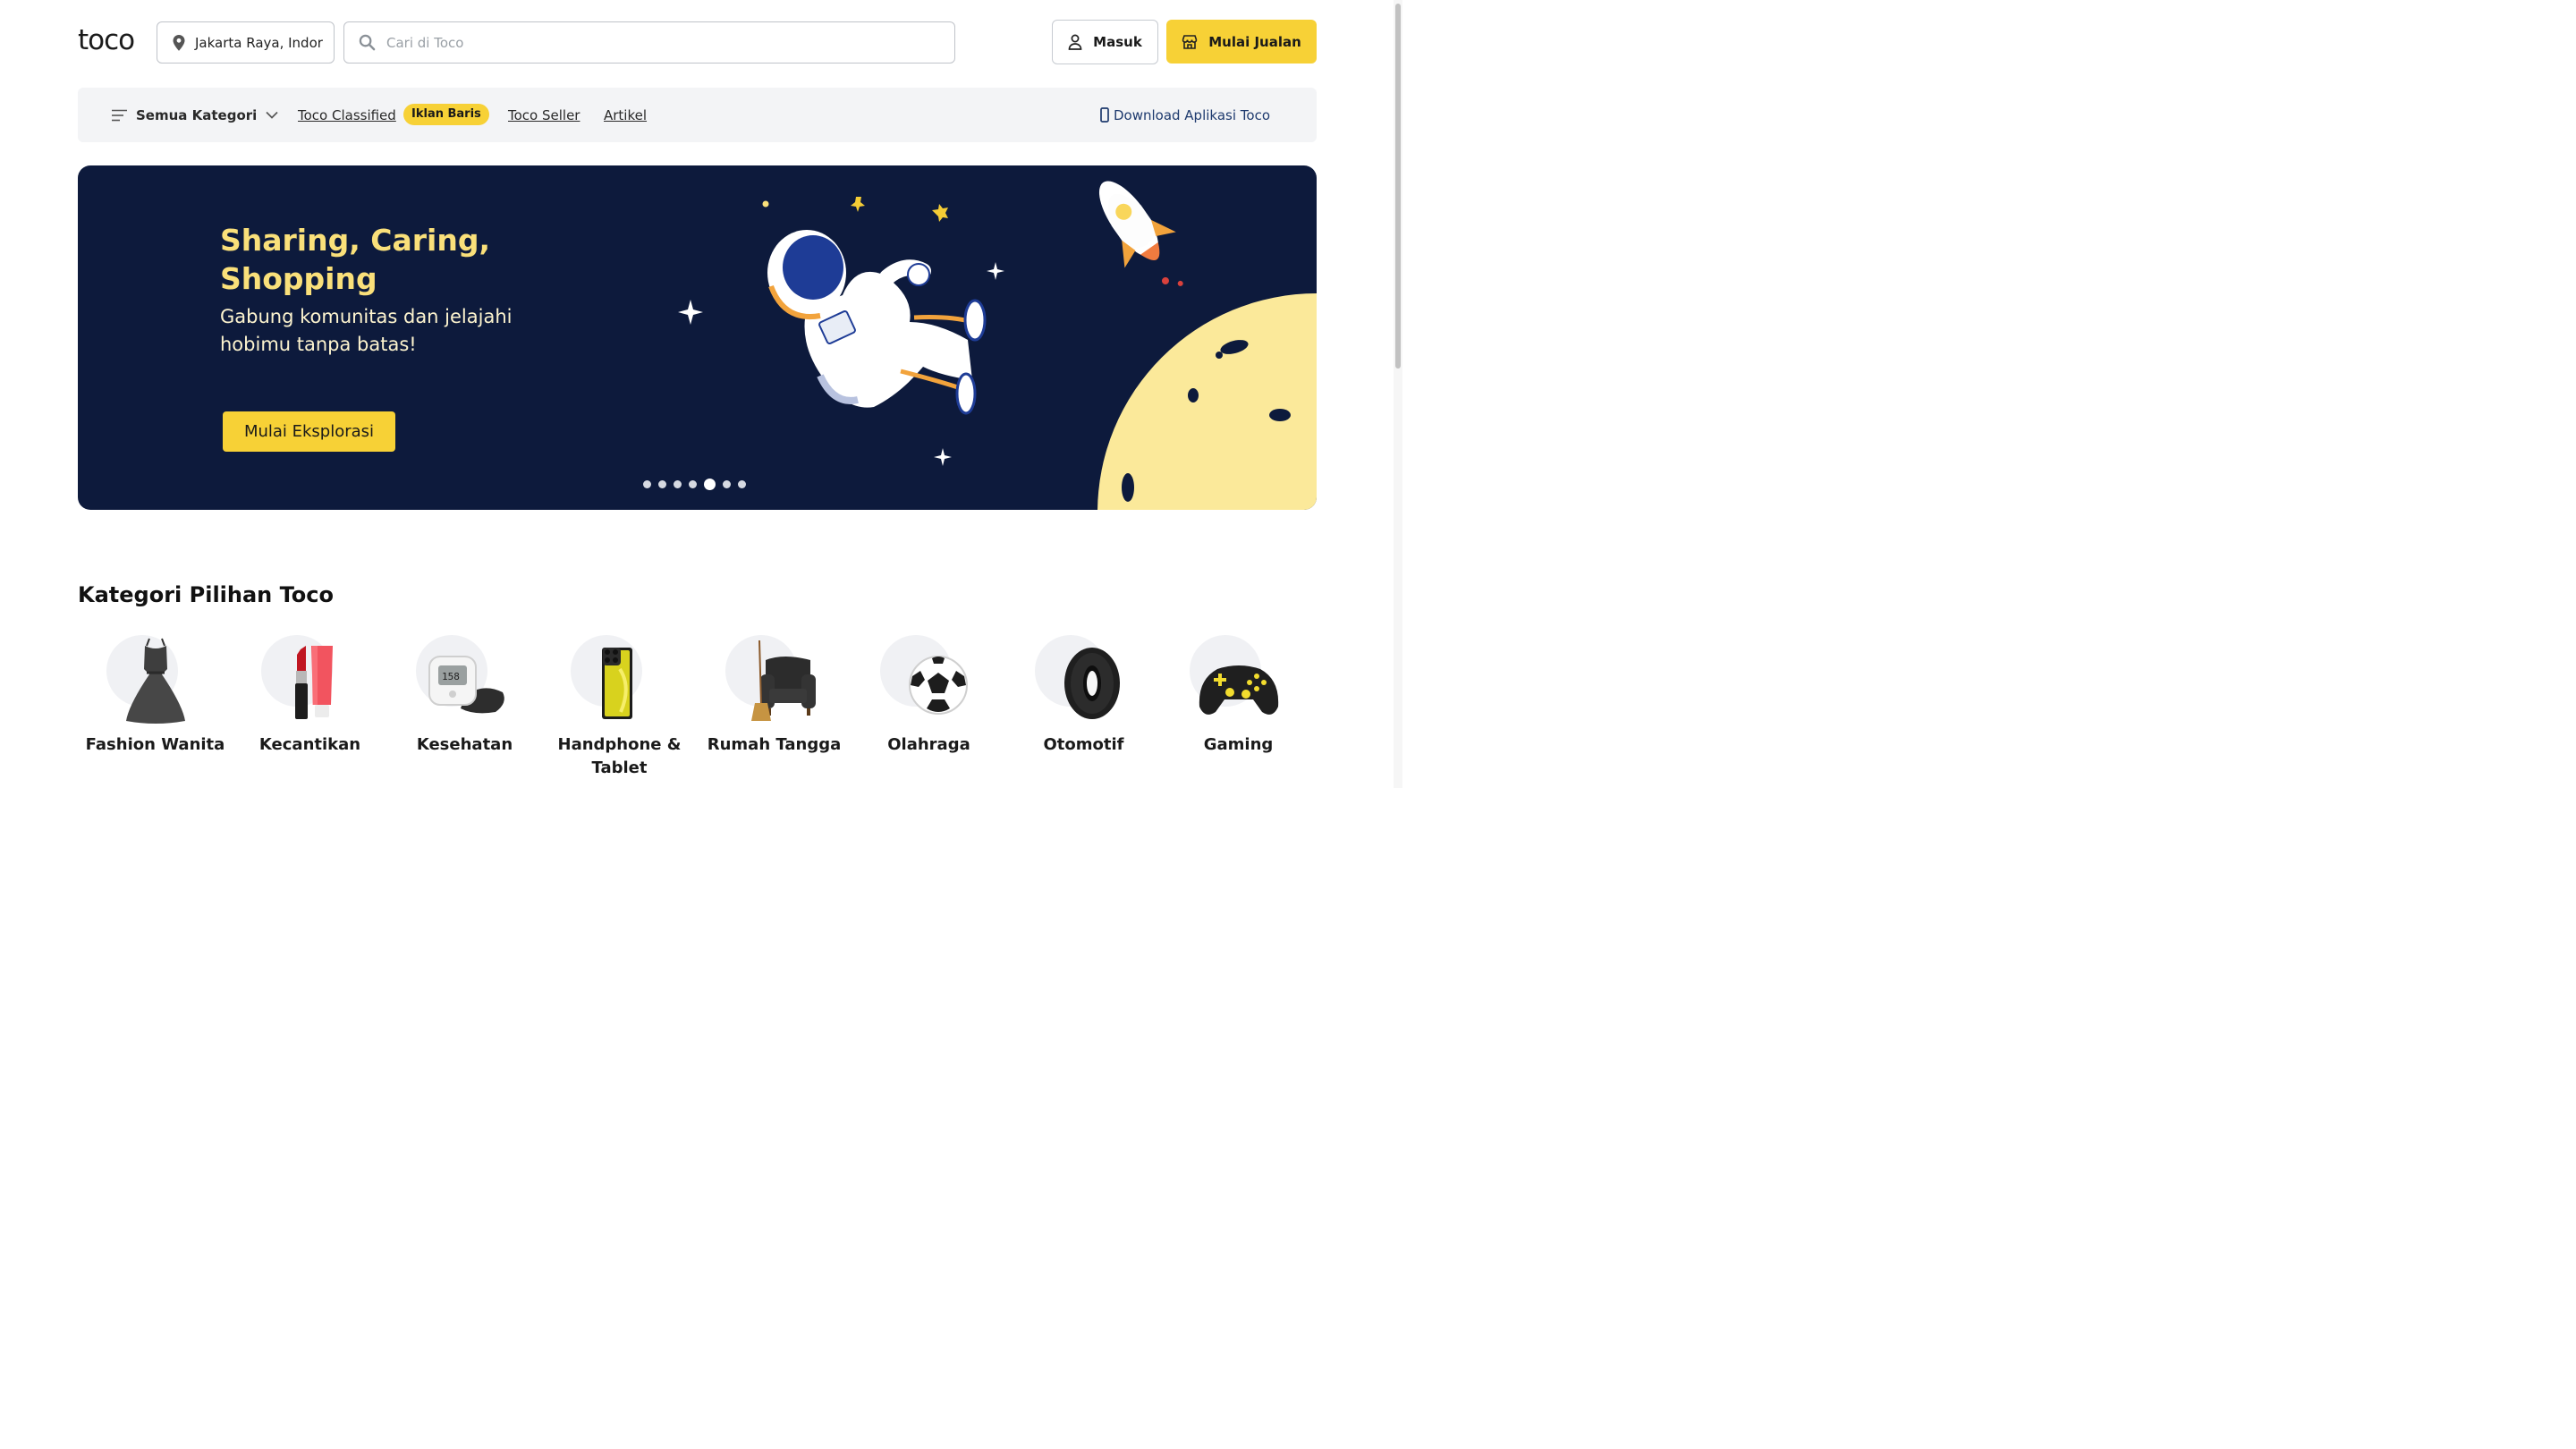 The width and height of the screenshot is (2576, 1449). Describe the element at coordinates (1104, 115) in the screenshot. I see `phone-icon` at that location.